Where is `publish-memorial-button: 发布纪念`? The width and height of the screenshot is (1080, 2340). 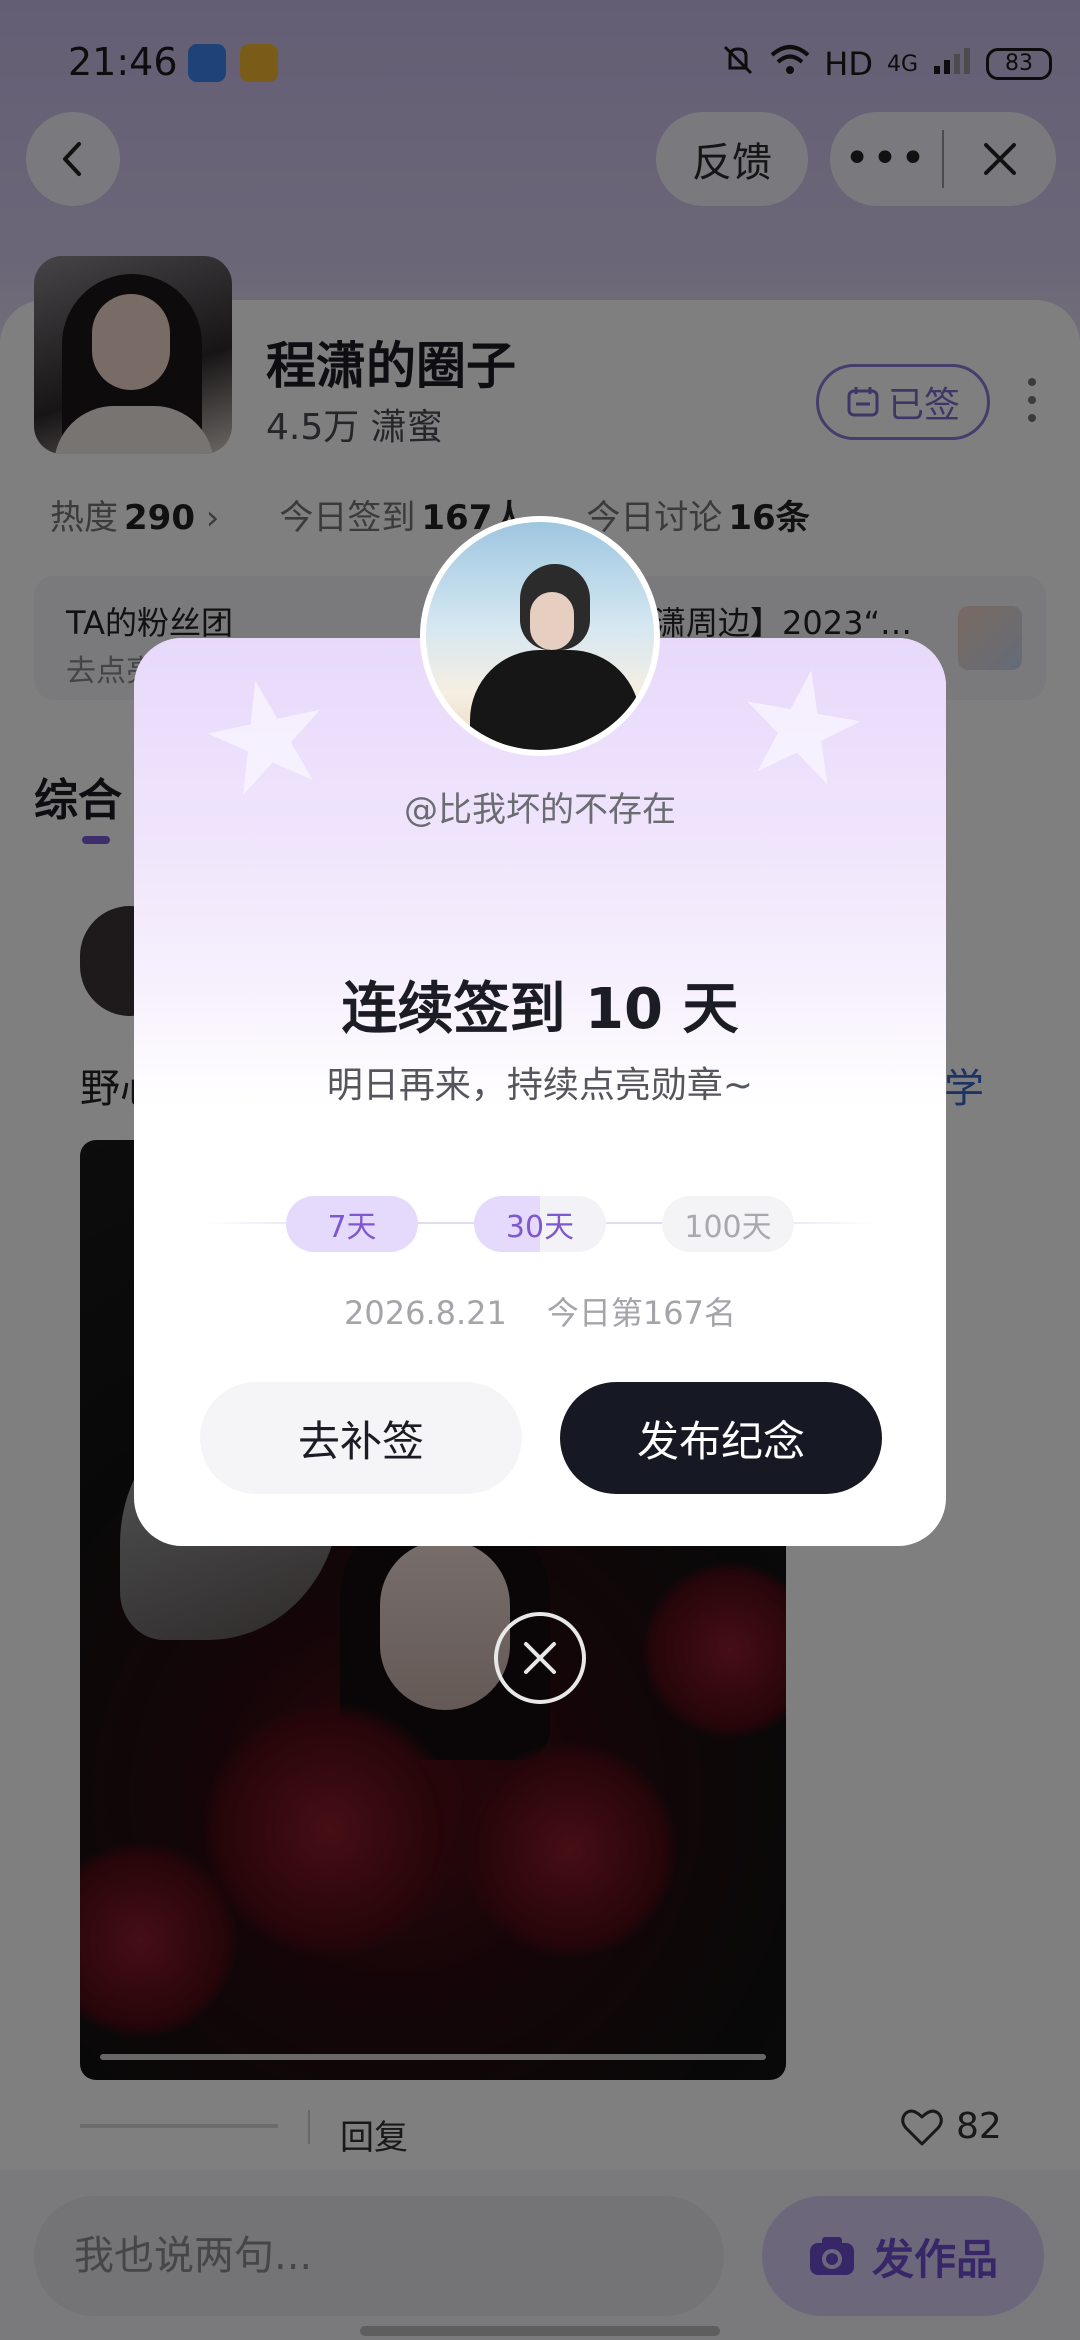 publish-memorial-button: 发布纪念 is located at coordinates (721, 1438).